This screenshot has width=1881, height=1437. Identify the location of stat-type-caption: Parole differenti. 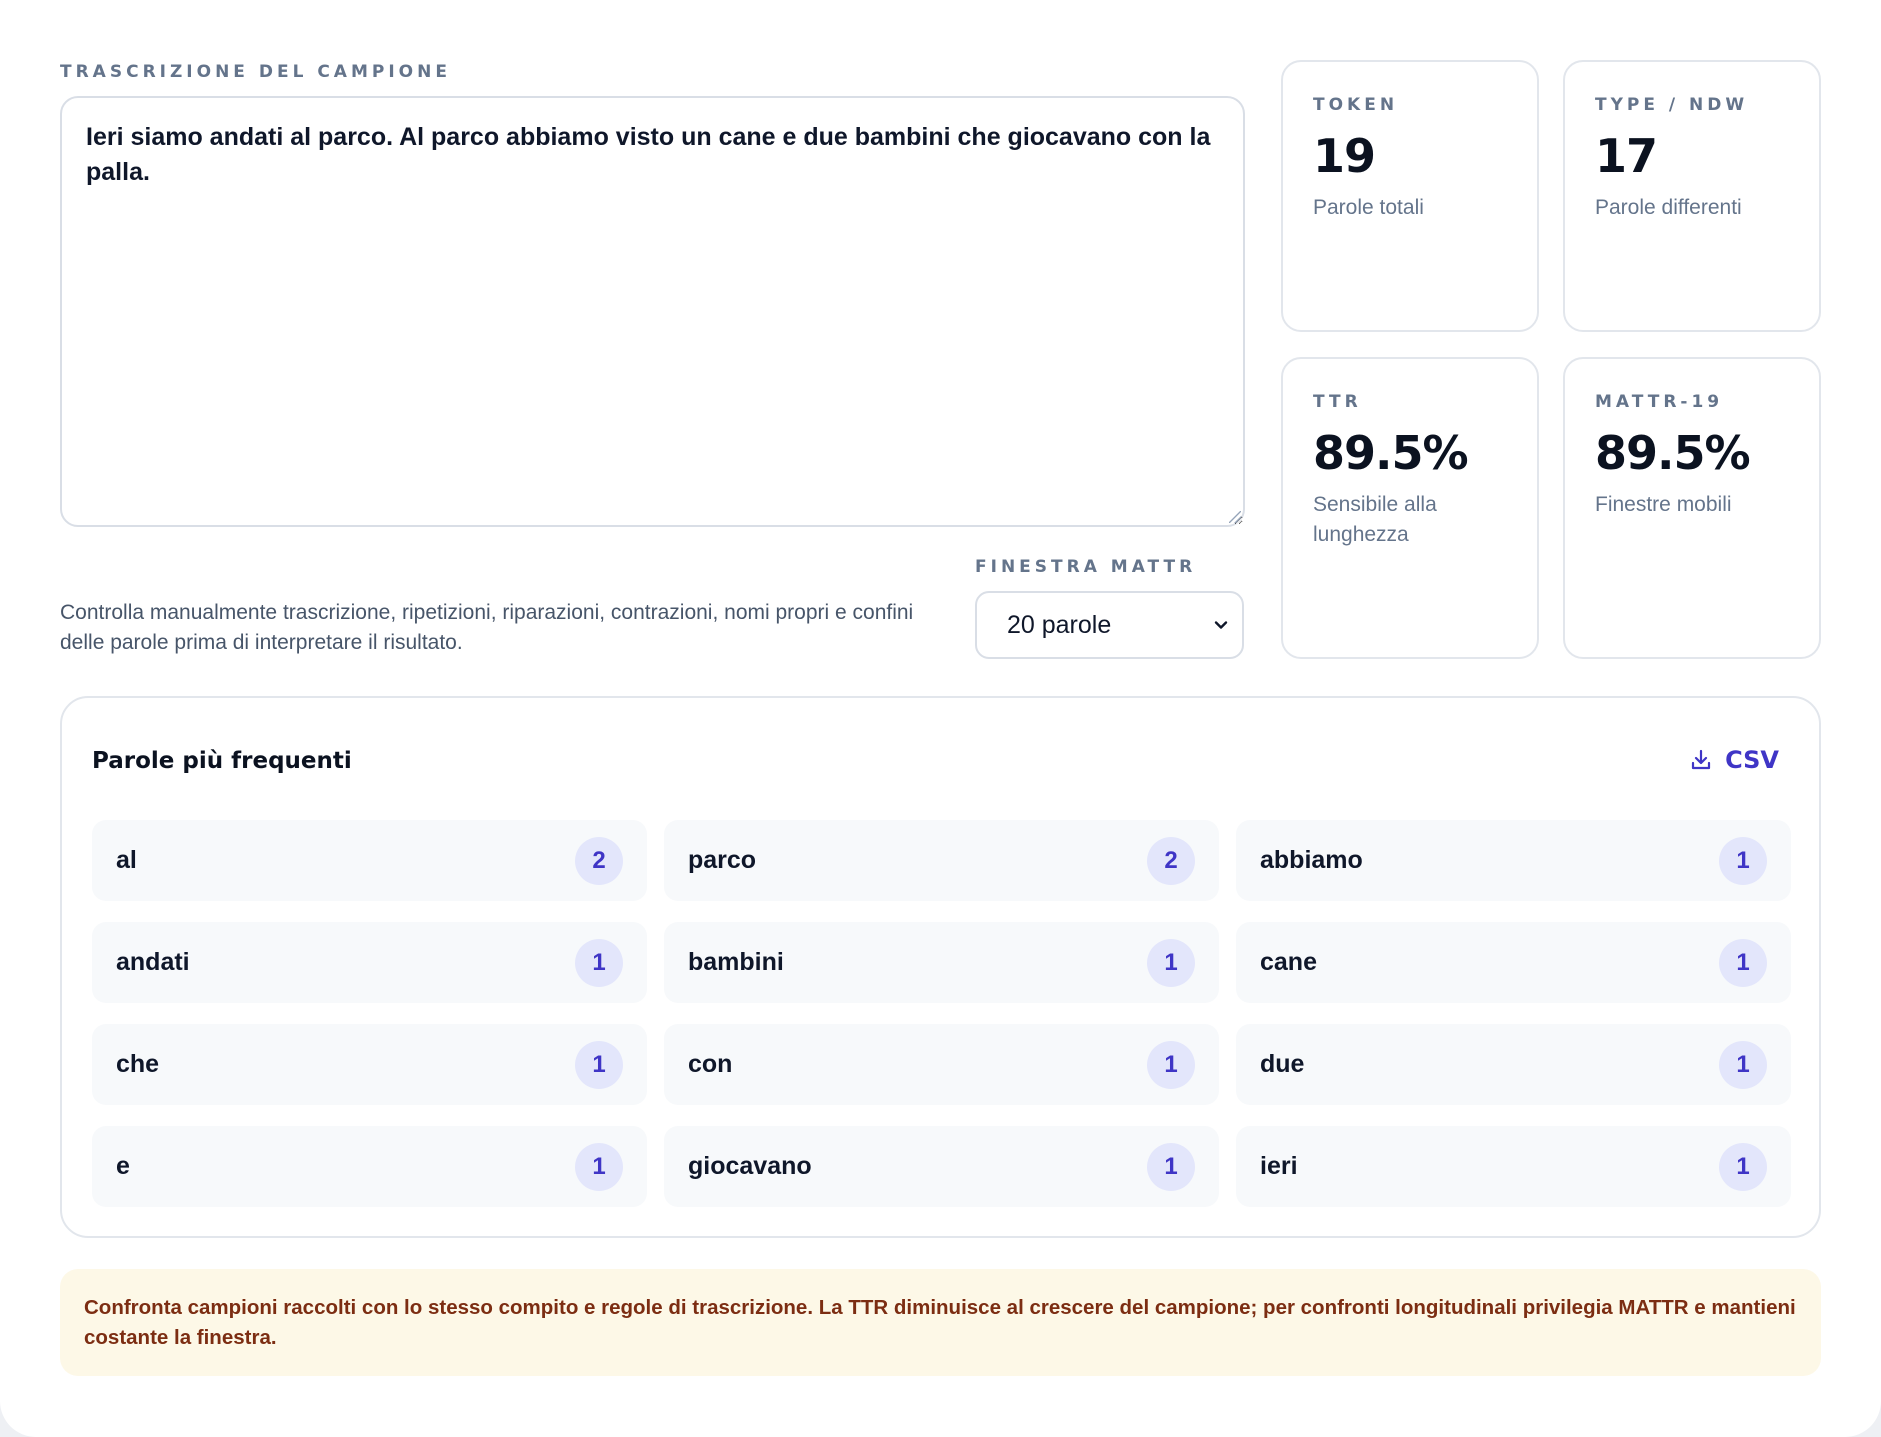
(1668, 207).